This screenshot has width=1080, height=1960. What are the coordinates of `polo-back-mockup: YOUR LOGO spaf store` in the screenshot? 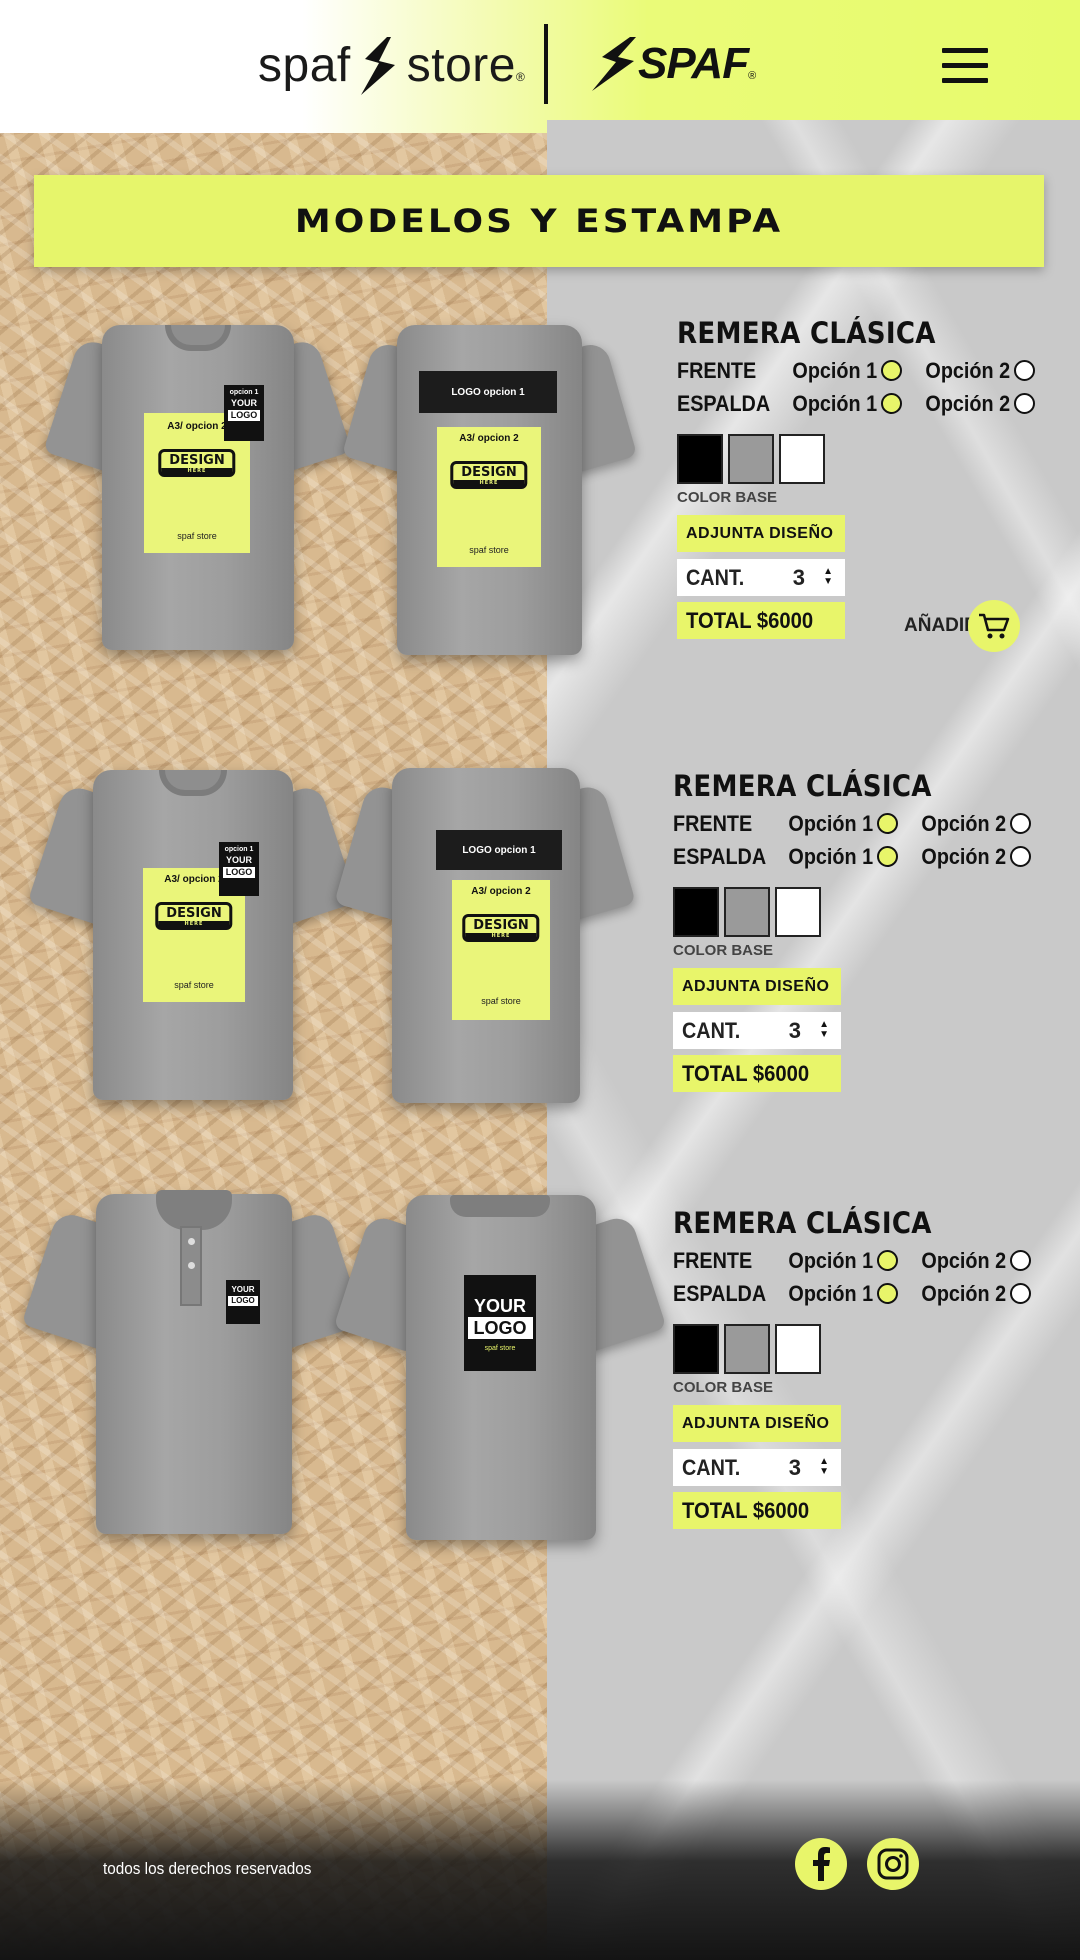 It's located at (500, 1370).